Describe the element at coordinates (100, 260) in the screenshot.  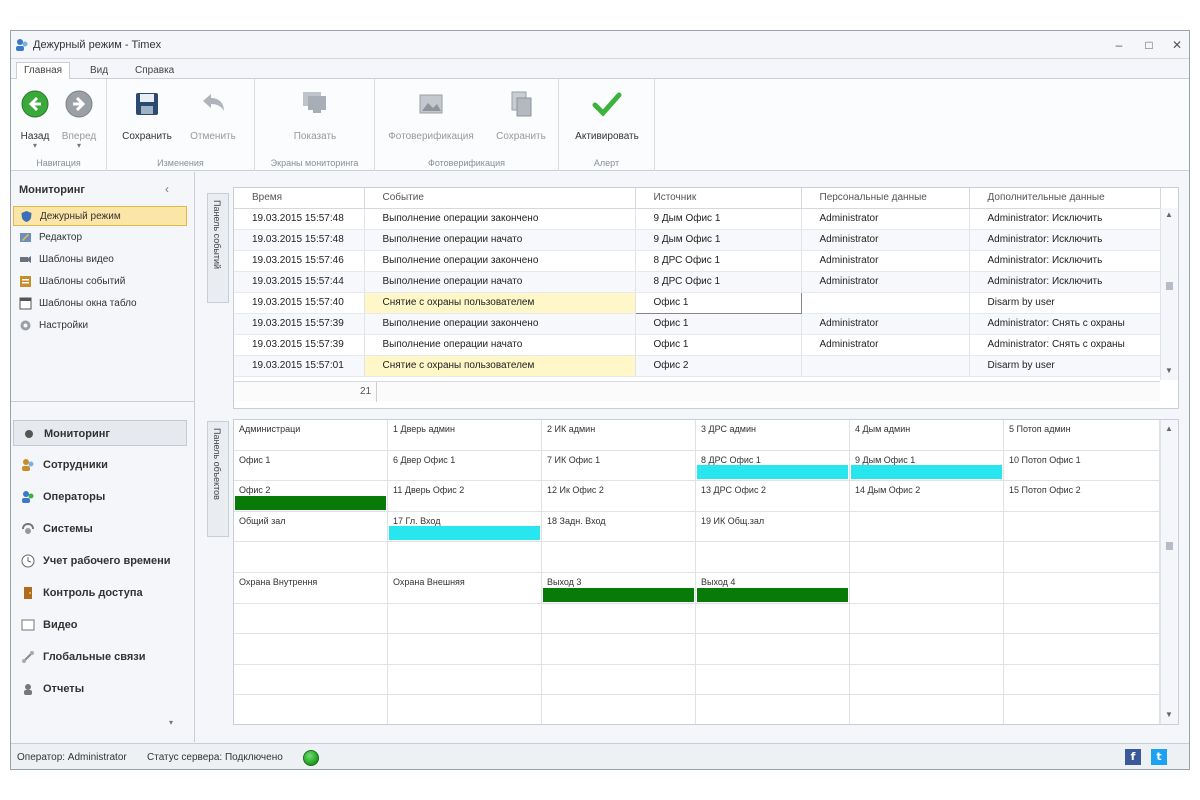
I see `sidebar-item-video-templates: Шаблоны видео` at that location.